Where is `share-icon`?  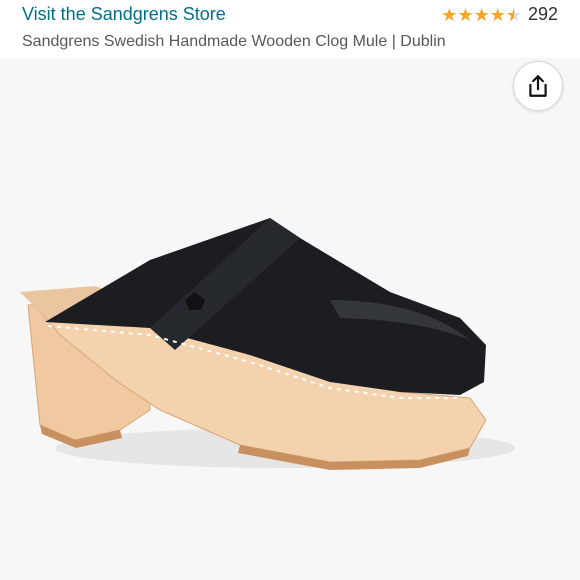
share-icon is located at coordinates (538, 86).